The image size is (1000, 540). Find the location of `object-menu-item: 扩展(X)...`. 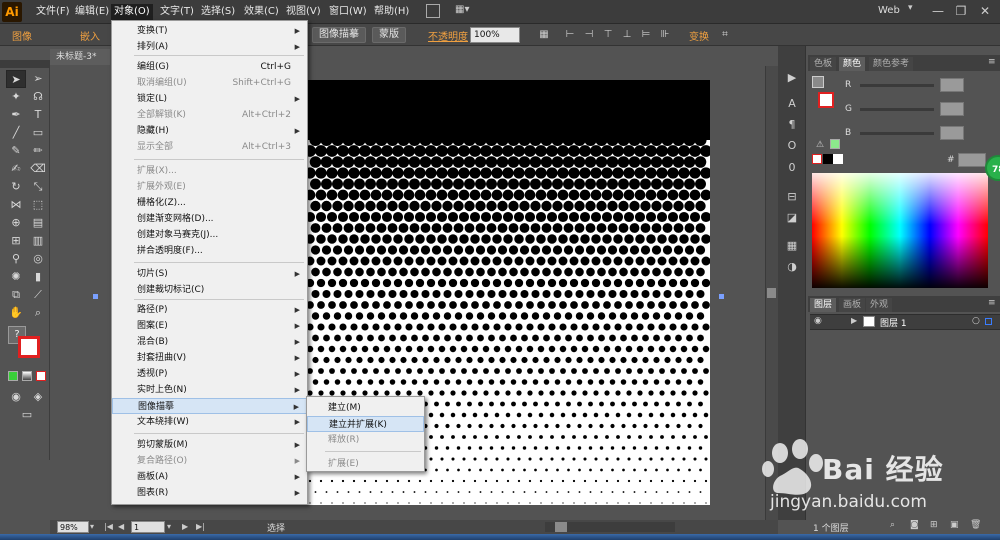

object-menu-item: 扩展(X)... is located at coordinates (209, 171).